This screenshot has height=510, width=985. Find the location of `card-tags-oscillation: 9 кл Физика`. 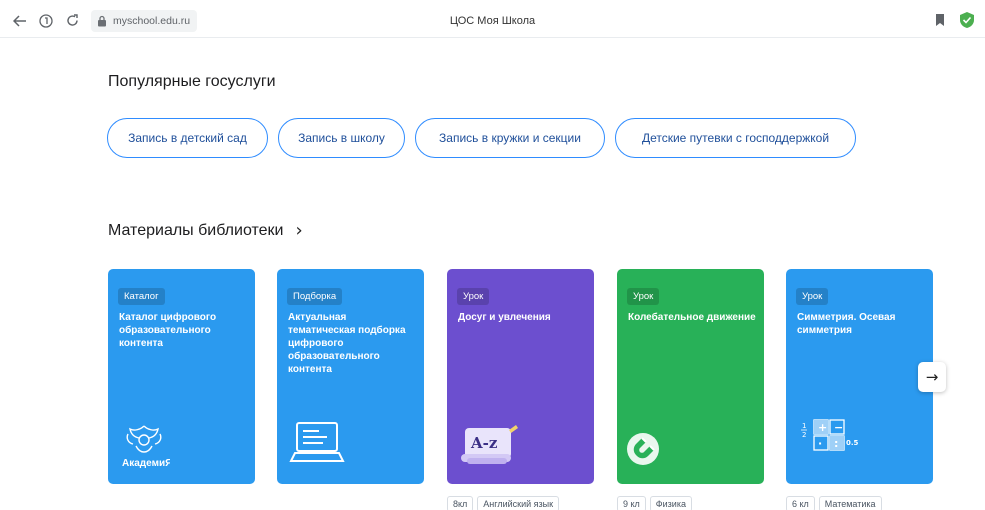

card-tags-oscillation: 9 кл Физика is located at coordinates (654, 503).